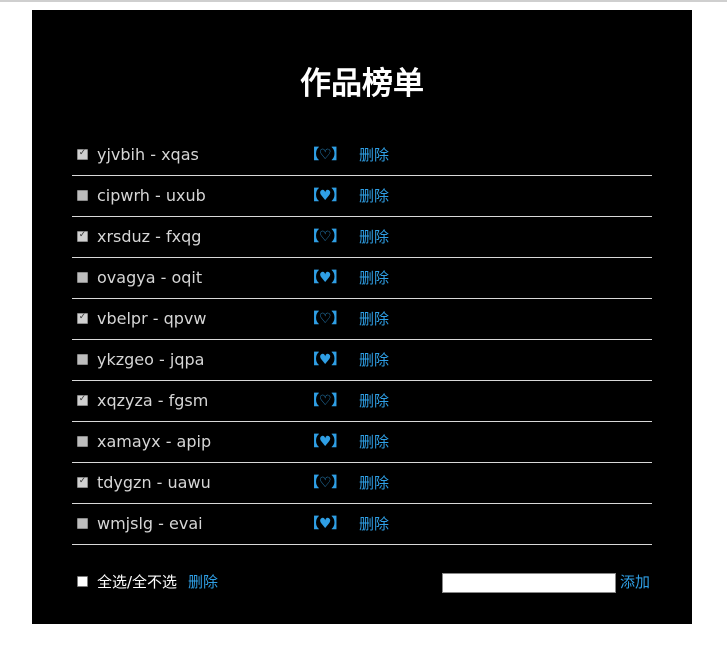 The width and height of the screenshot is (727, 651). What do you see at coordinates (148, 154) in the screenshot?
I see `item-name: yjvbih - xqas` at bounding box center [148, 154].